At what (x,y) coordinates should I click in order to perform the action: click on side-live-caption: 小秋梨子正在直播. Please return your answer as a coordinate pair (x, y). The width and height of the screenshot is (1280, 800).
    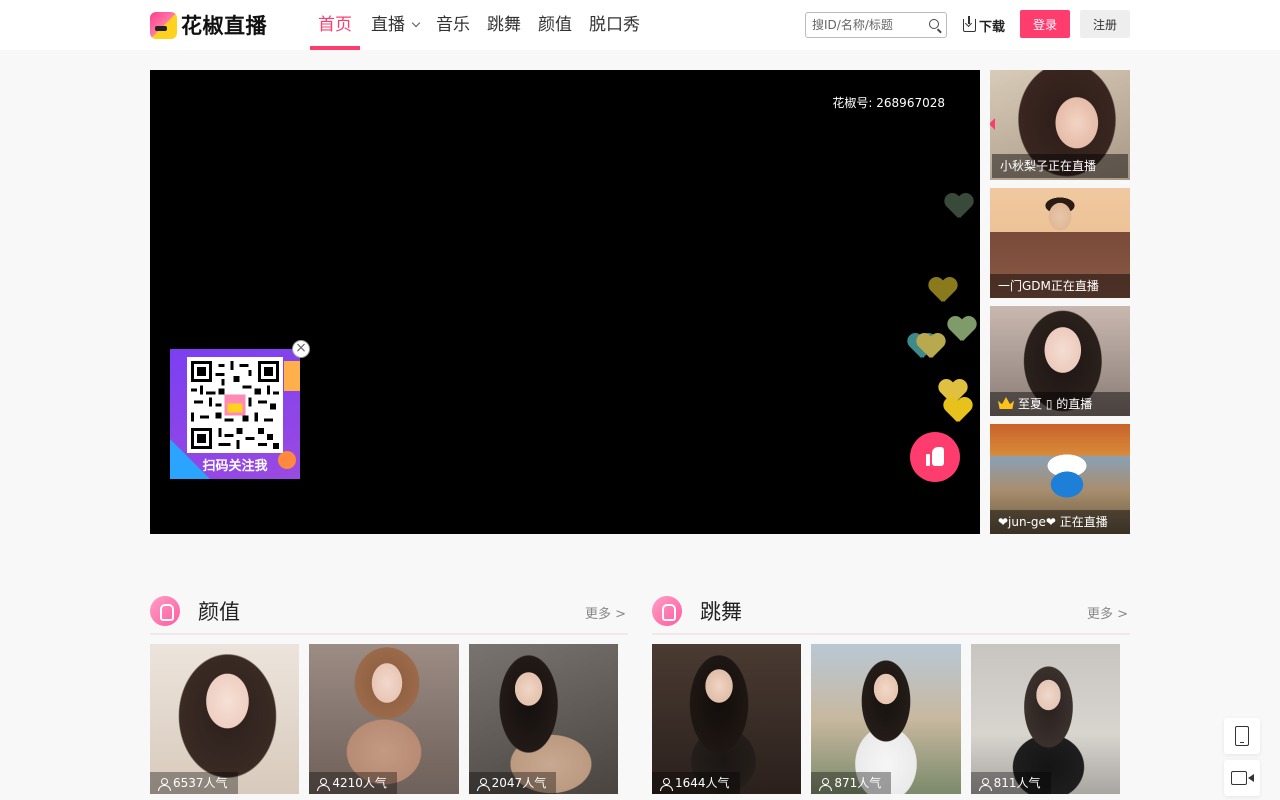
    Looking at the image, I should click on (1060, 166).